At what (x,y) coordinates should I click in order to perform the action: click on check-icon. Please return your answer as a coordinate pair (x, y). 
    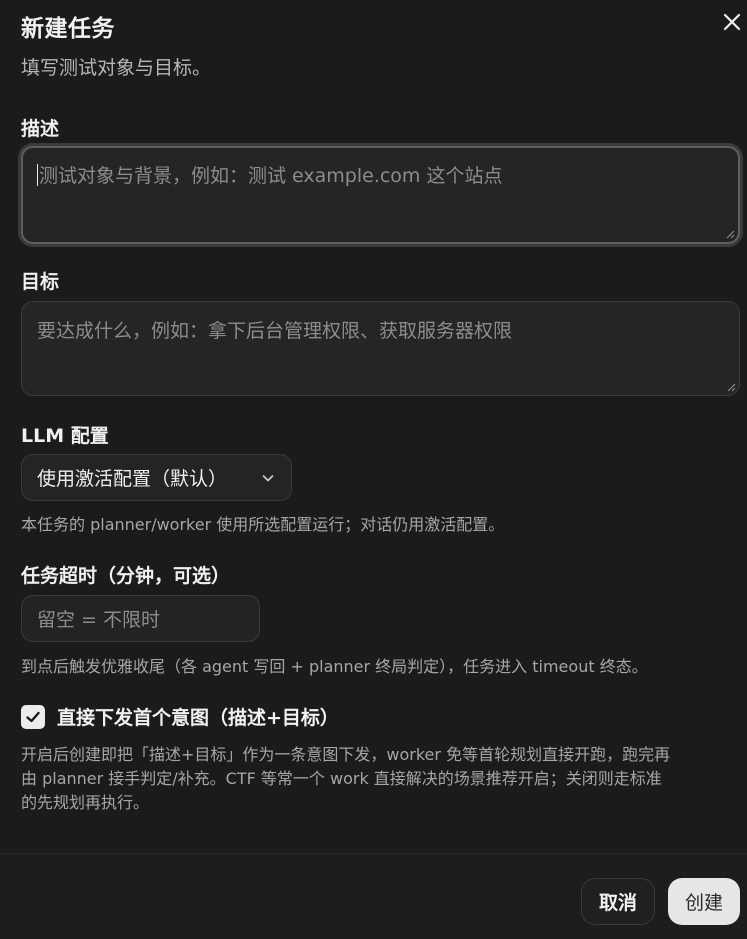
    Looking at the image, I should click on (33, 716).